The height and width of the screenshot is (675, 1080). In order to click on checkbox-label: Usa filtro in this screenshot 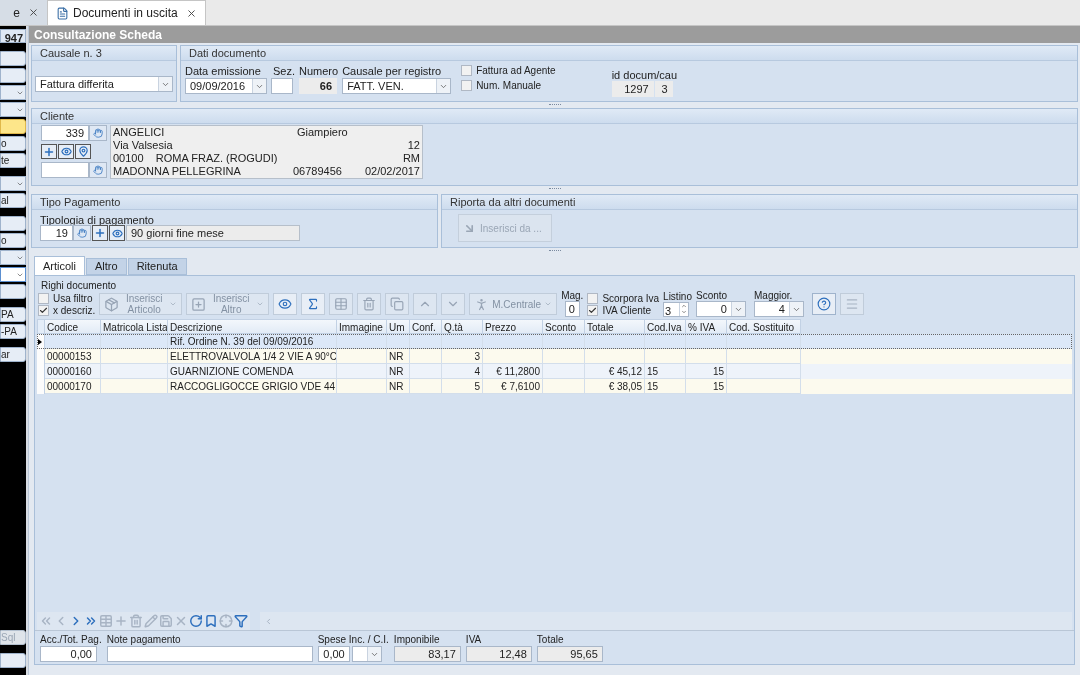, I will do `click(73, 298)`.